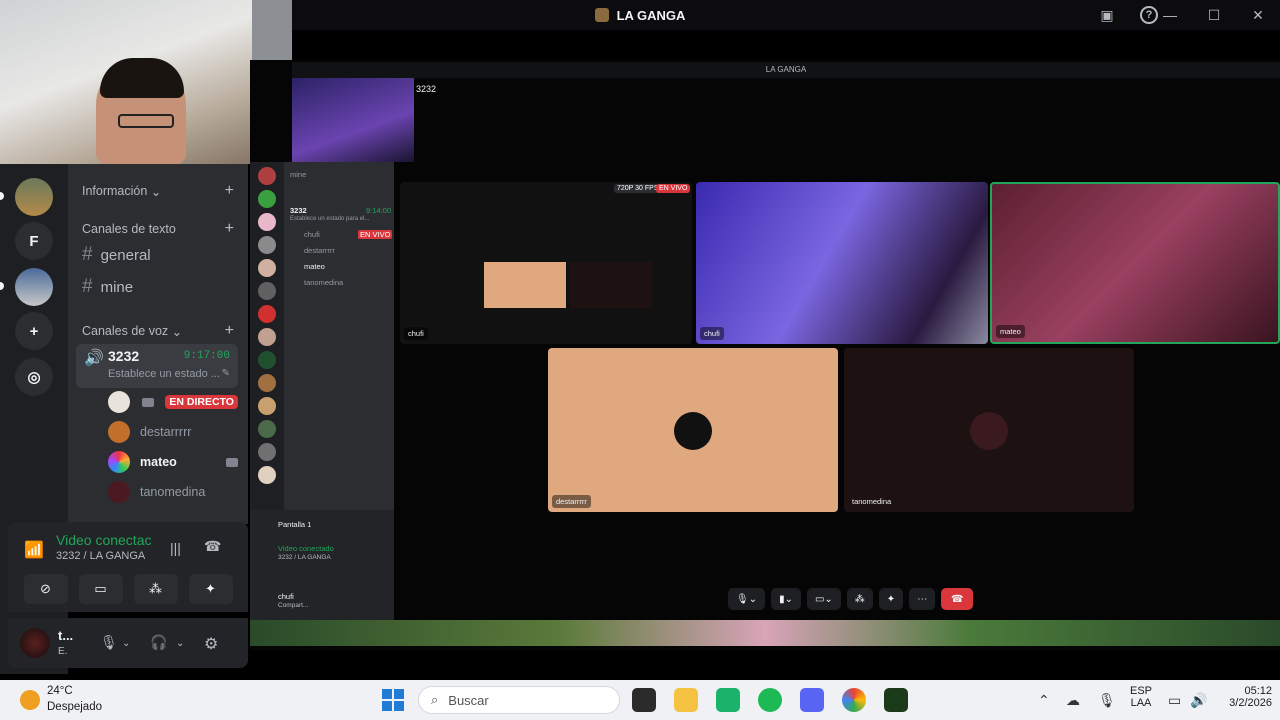  What do you see at coordinates (60, 691) in the screenshot?
I see `weather-temperature: 24°C` at bounding box center [60, 691].